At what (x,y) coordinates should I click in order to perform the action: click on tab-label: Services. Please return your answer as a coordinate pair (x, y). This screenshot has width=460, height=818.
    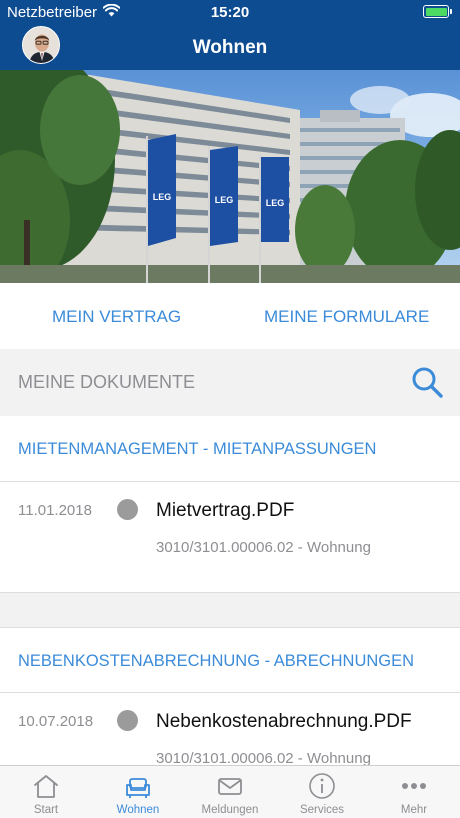
    Looking at the image, I should click on (322, 810).